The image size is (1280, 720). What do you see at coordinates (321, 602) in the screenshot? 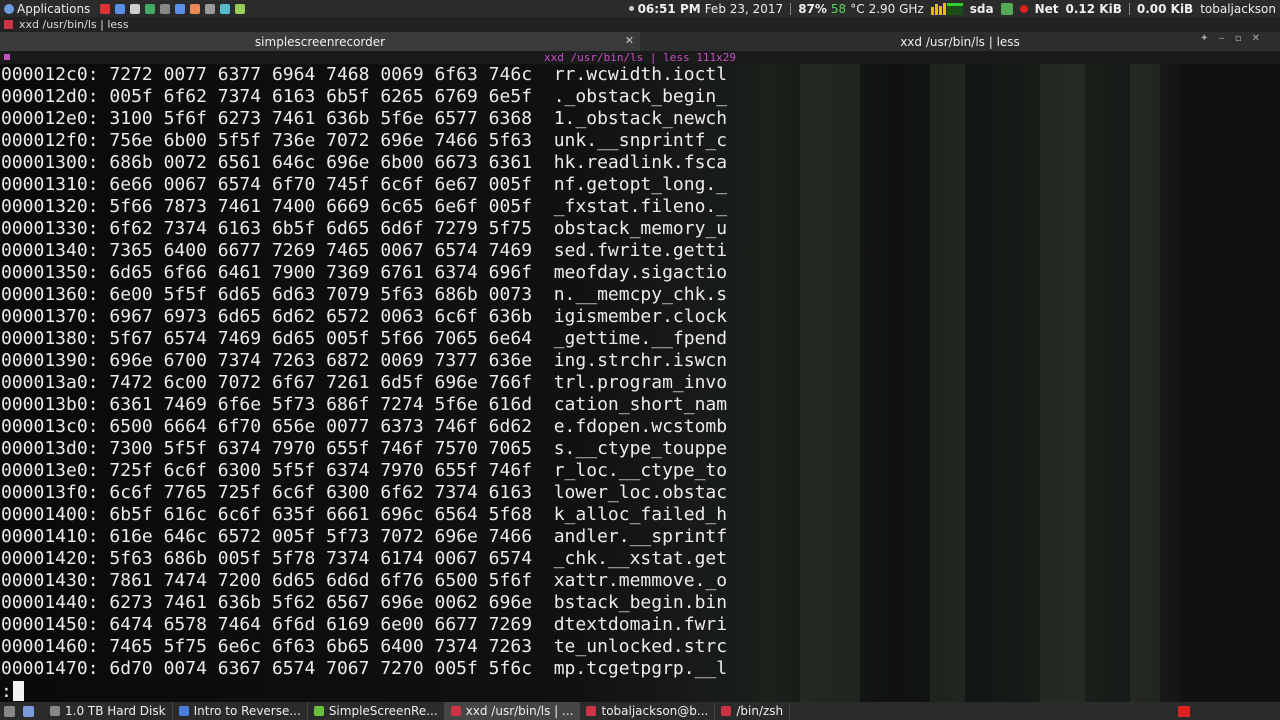
I see `hex-bytes: 6273 7461 636b 5f62 6567 696e 0062 696e` at bounding box center [321, 602].